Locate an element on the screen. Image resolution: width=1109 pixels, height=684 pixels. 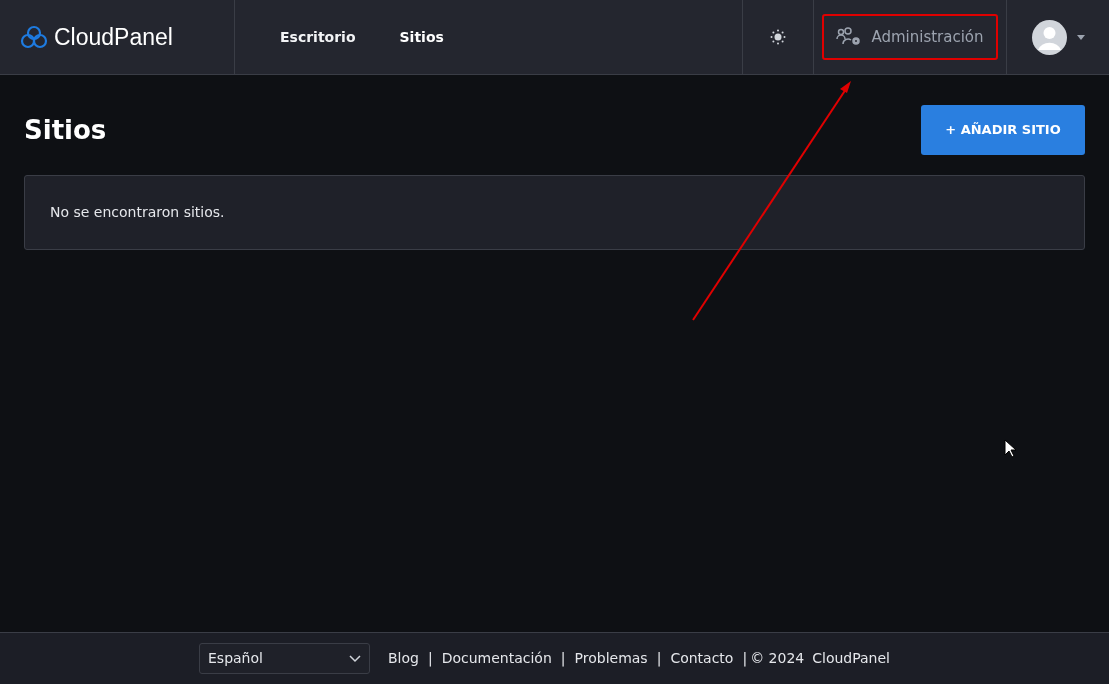
users-gear-icon is located at coordinates (849, 37).